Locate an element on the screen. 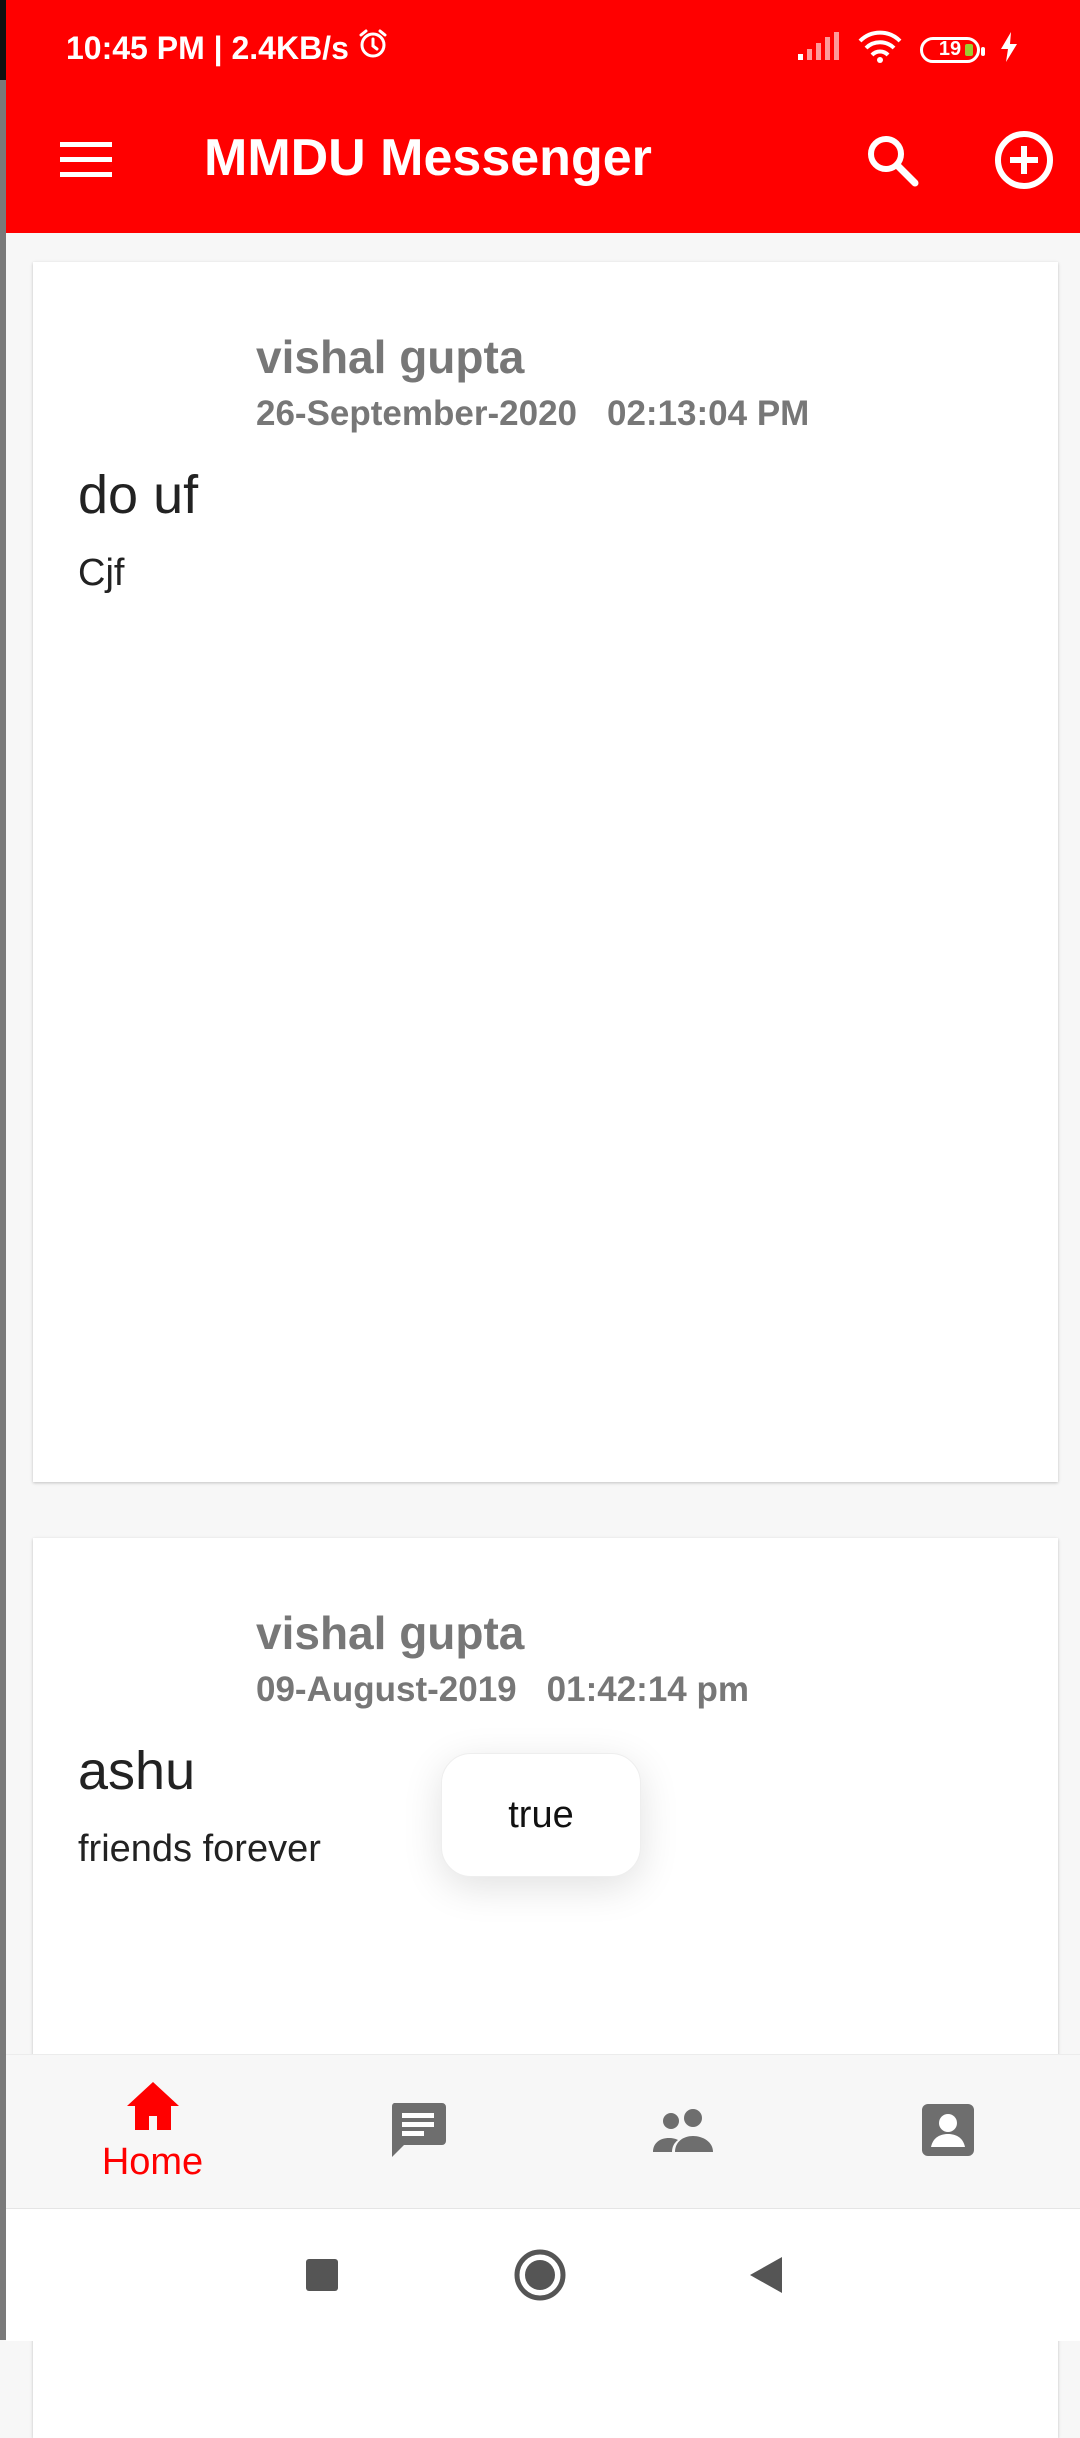 This screenshot has height=2438, width=1080. signal-icon is located at coordinates (818, 49).